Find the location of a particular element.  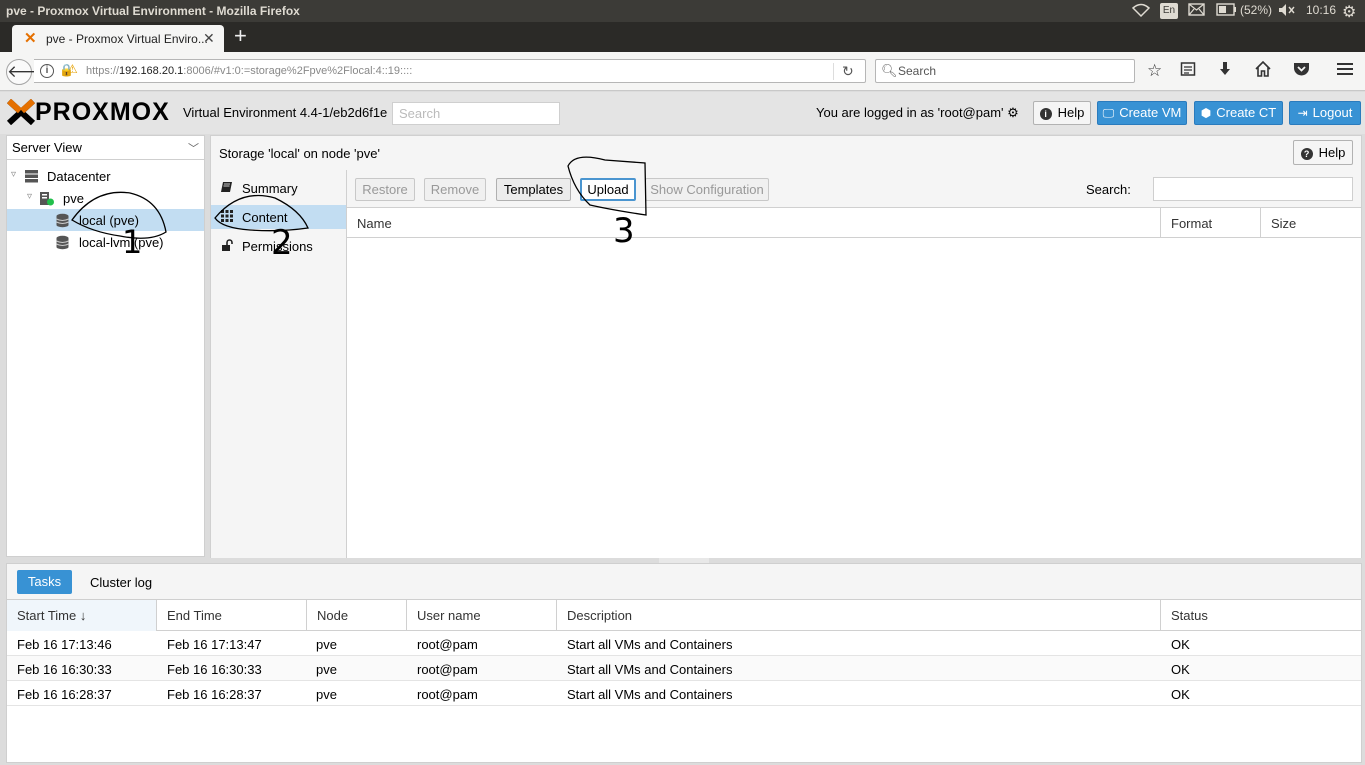

clock: 10:16 is located at coordinates (1321, 10).